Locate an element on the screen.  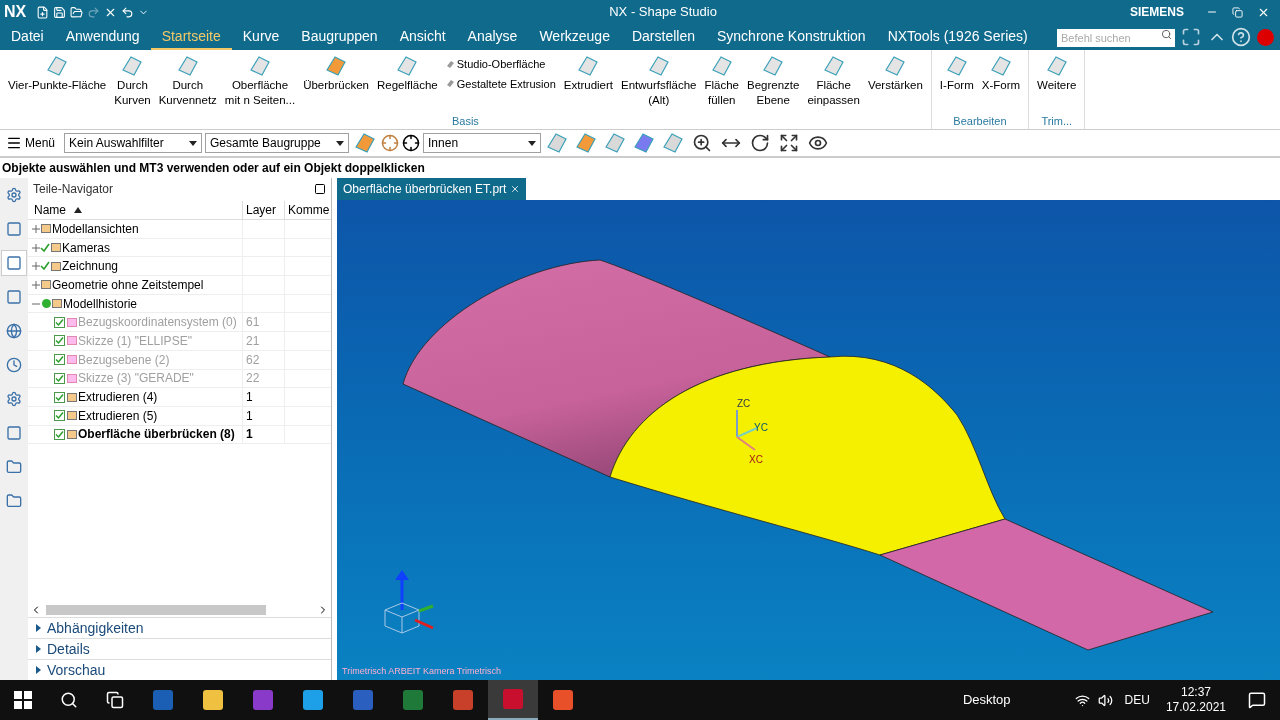
windows-logo-icon is located at coordinates (23, 700).